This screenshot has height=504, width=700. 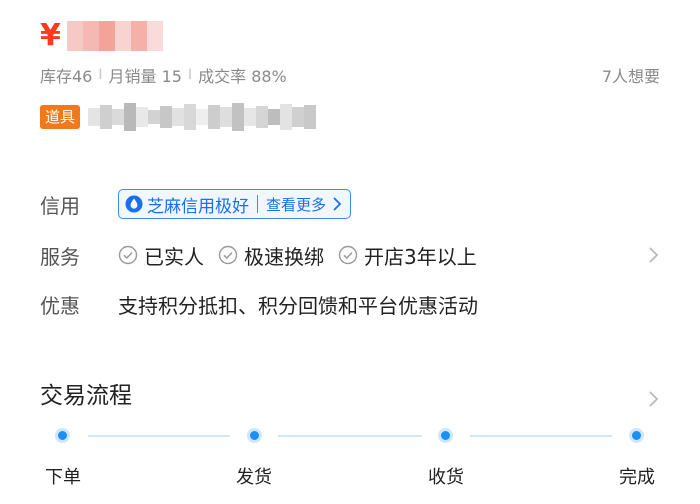 What do you see at coordinates (174, 256) in the screenshot?
I see `service-item-label: 已实人` at bounding box center [174, 256].